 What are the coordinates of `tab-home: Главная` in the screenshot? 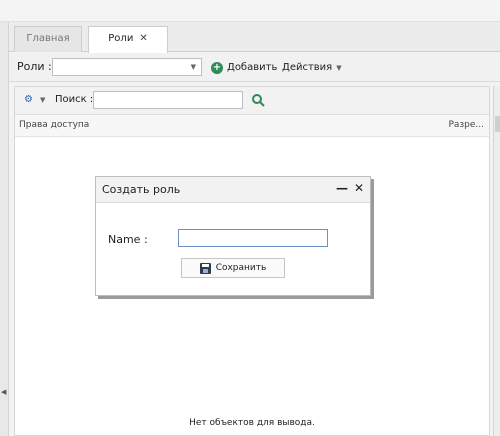 It's located at (48, 39).